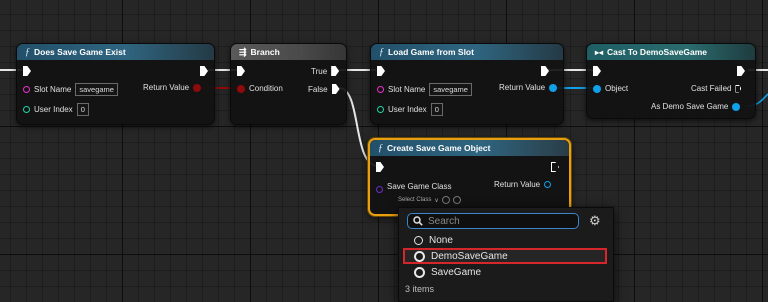 This screenshot has height=302, width=768. I want to click on item-label: DemoSaveGame, so click(469, 256).